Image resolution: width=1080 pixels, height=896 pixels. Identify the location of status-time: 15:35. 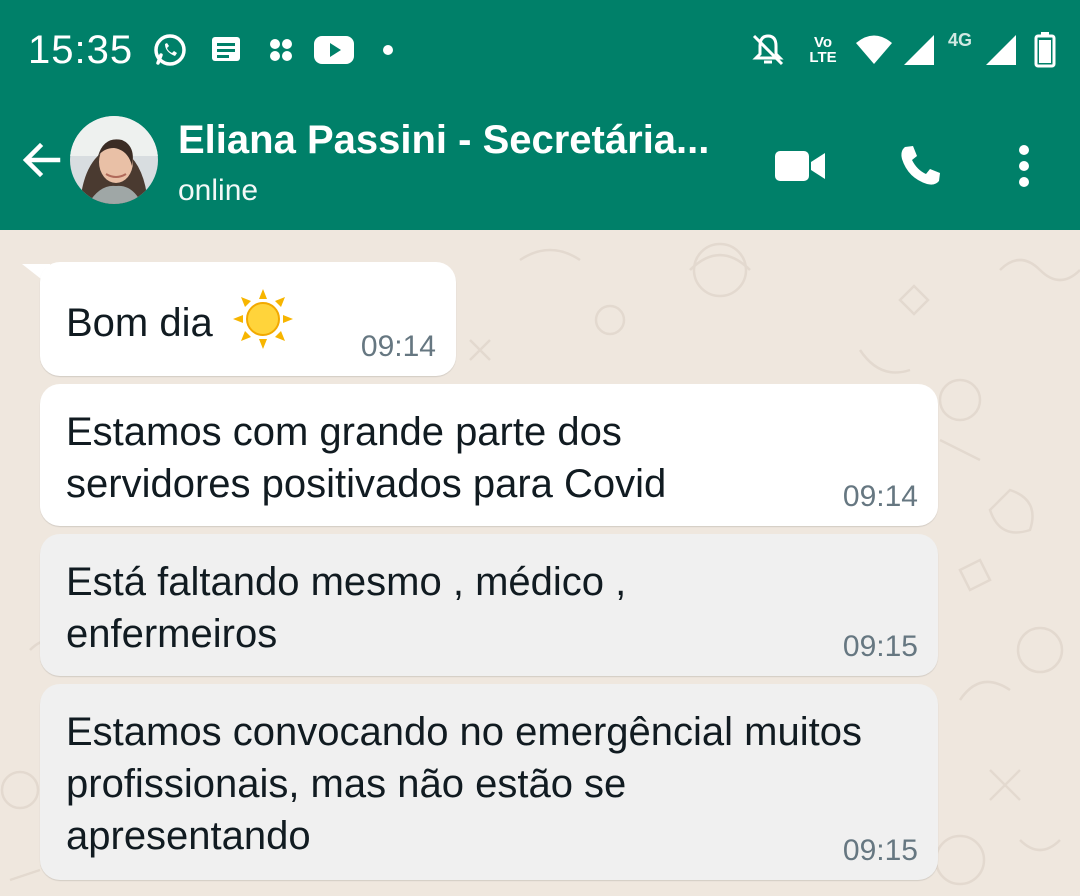
(81, 50).